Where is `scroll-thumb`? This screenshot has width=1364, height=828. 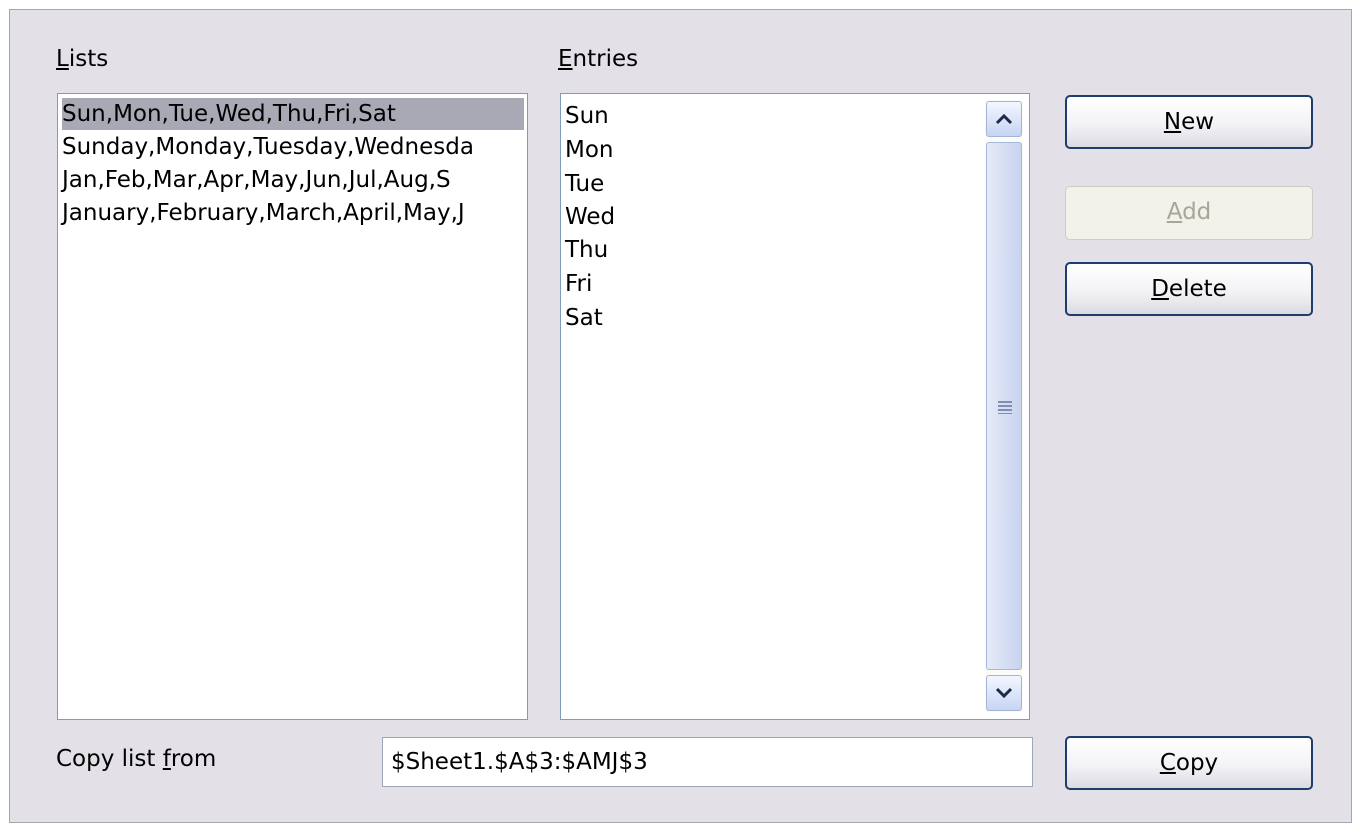
scroll-thumb is located at coordinates (1004, 406).